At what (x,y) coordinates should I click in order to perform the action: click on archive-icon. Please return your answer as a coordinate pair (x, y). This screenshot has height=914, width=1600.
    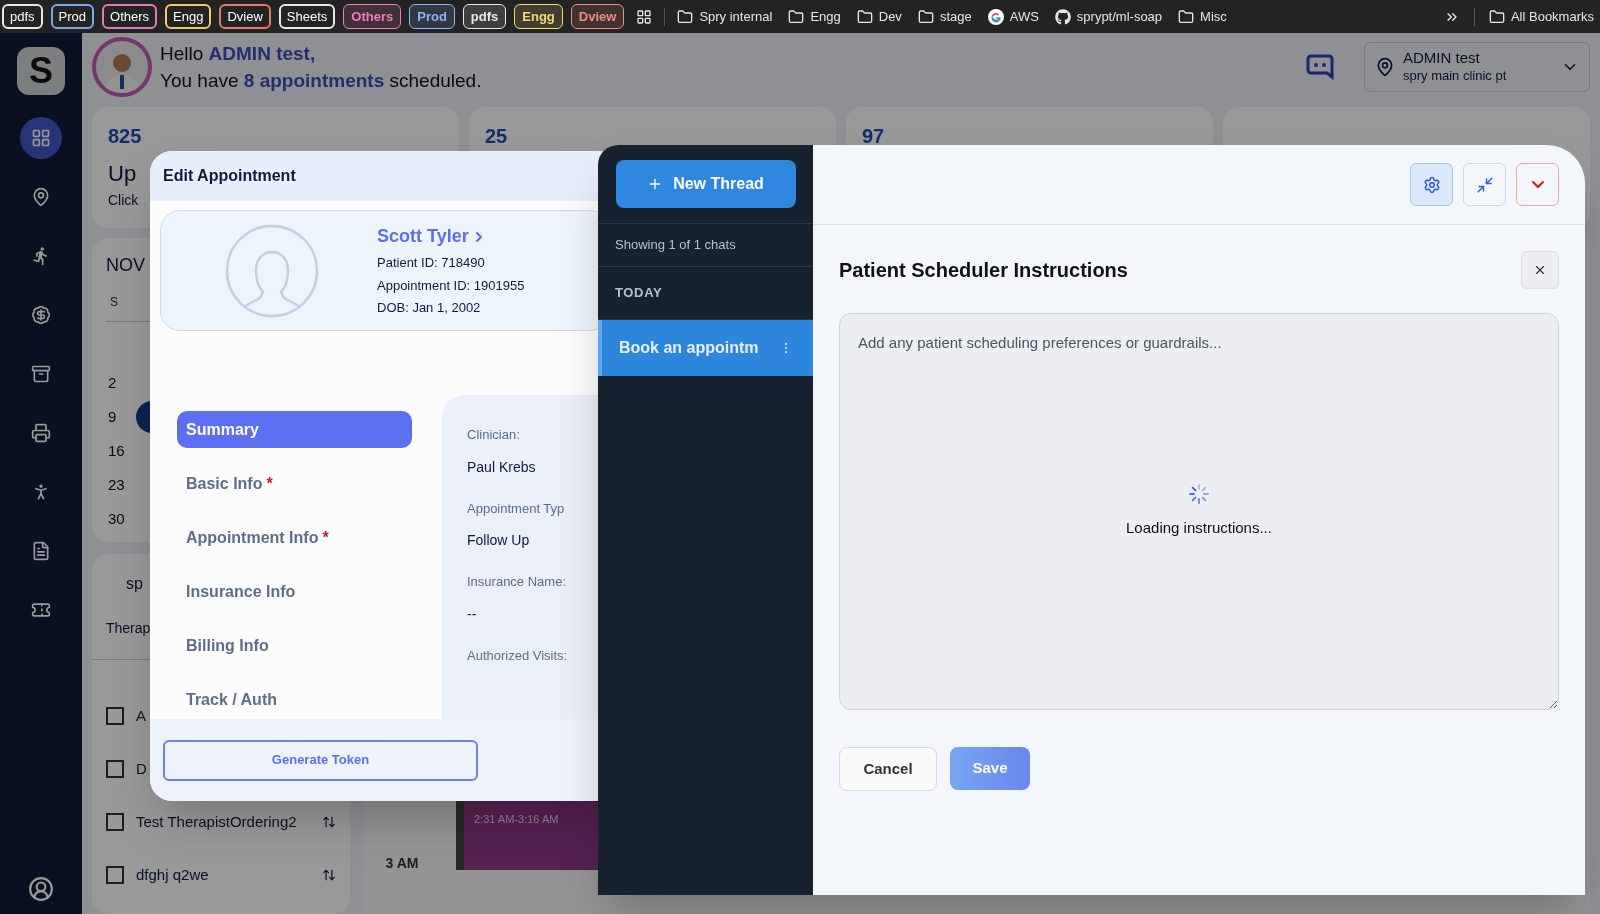
    Looking at the image, I should click on (41, 374).